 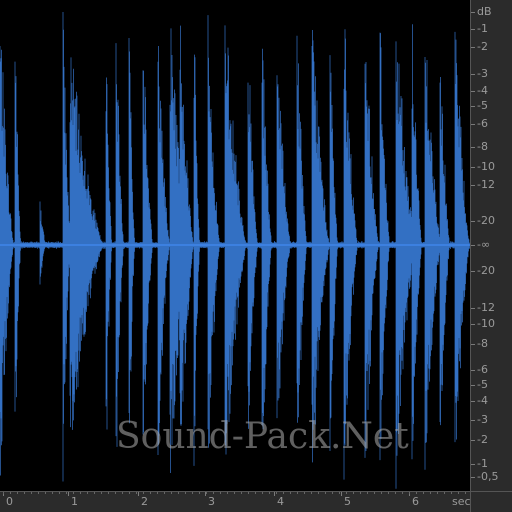 What do you see at coordinates (482, 146) in the screenshot?
I see `db-ruler-label: -8` at bounding box center [482, 146].